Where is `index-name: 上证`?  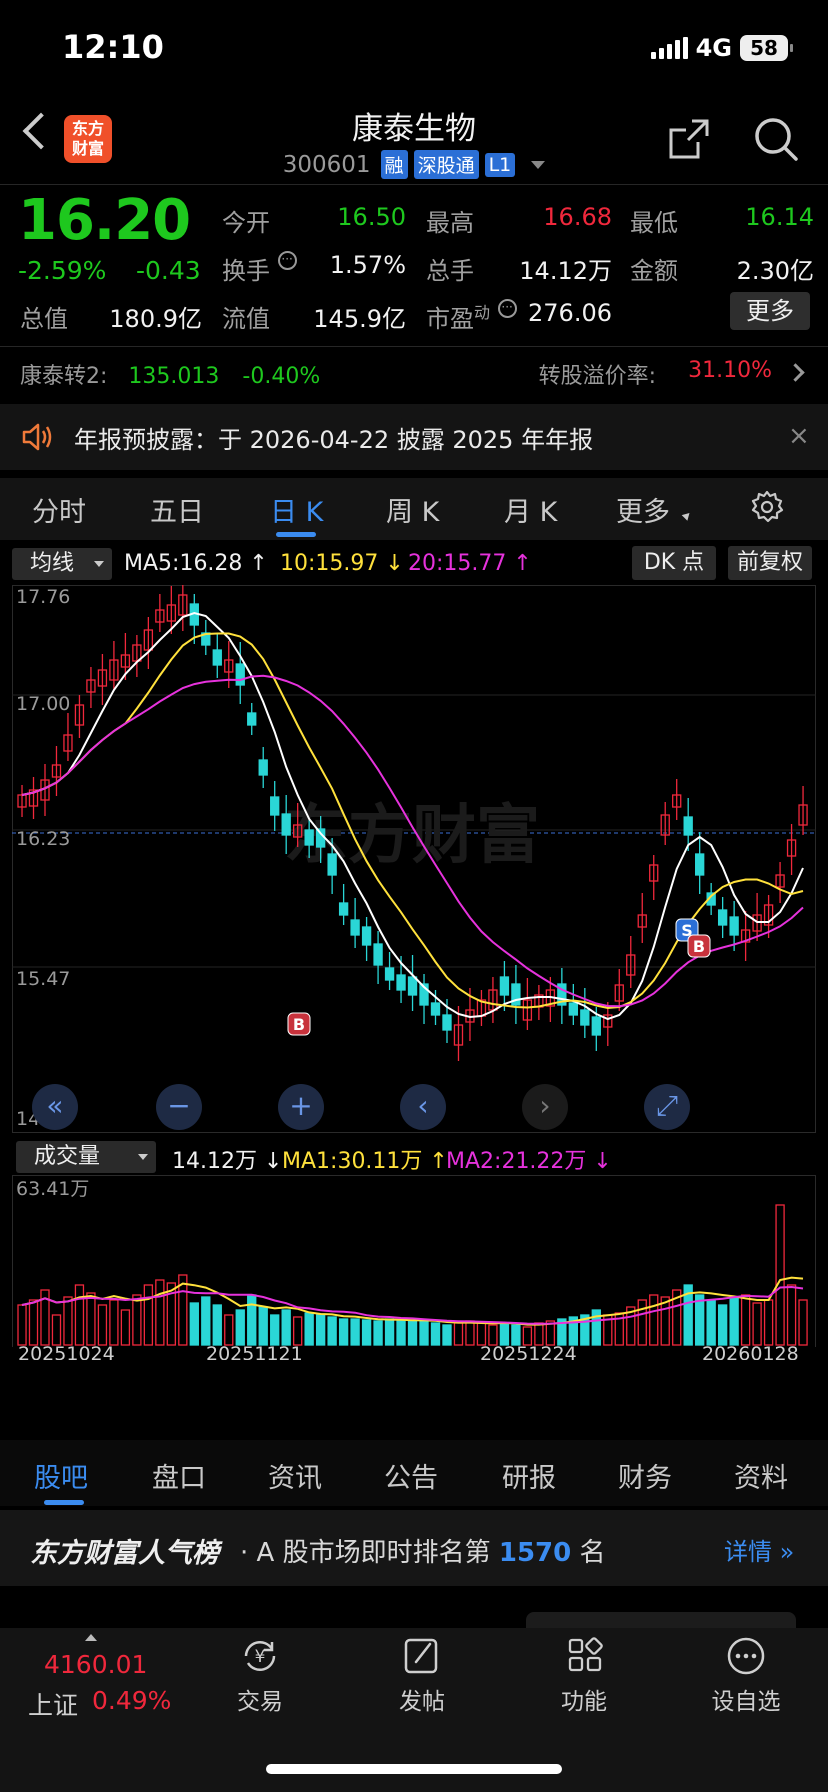 index-name: 上证 is located at coordinates (53, 1704).